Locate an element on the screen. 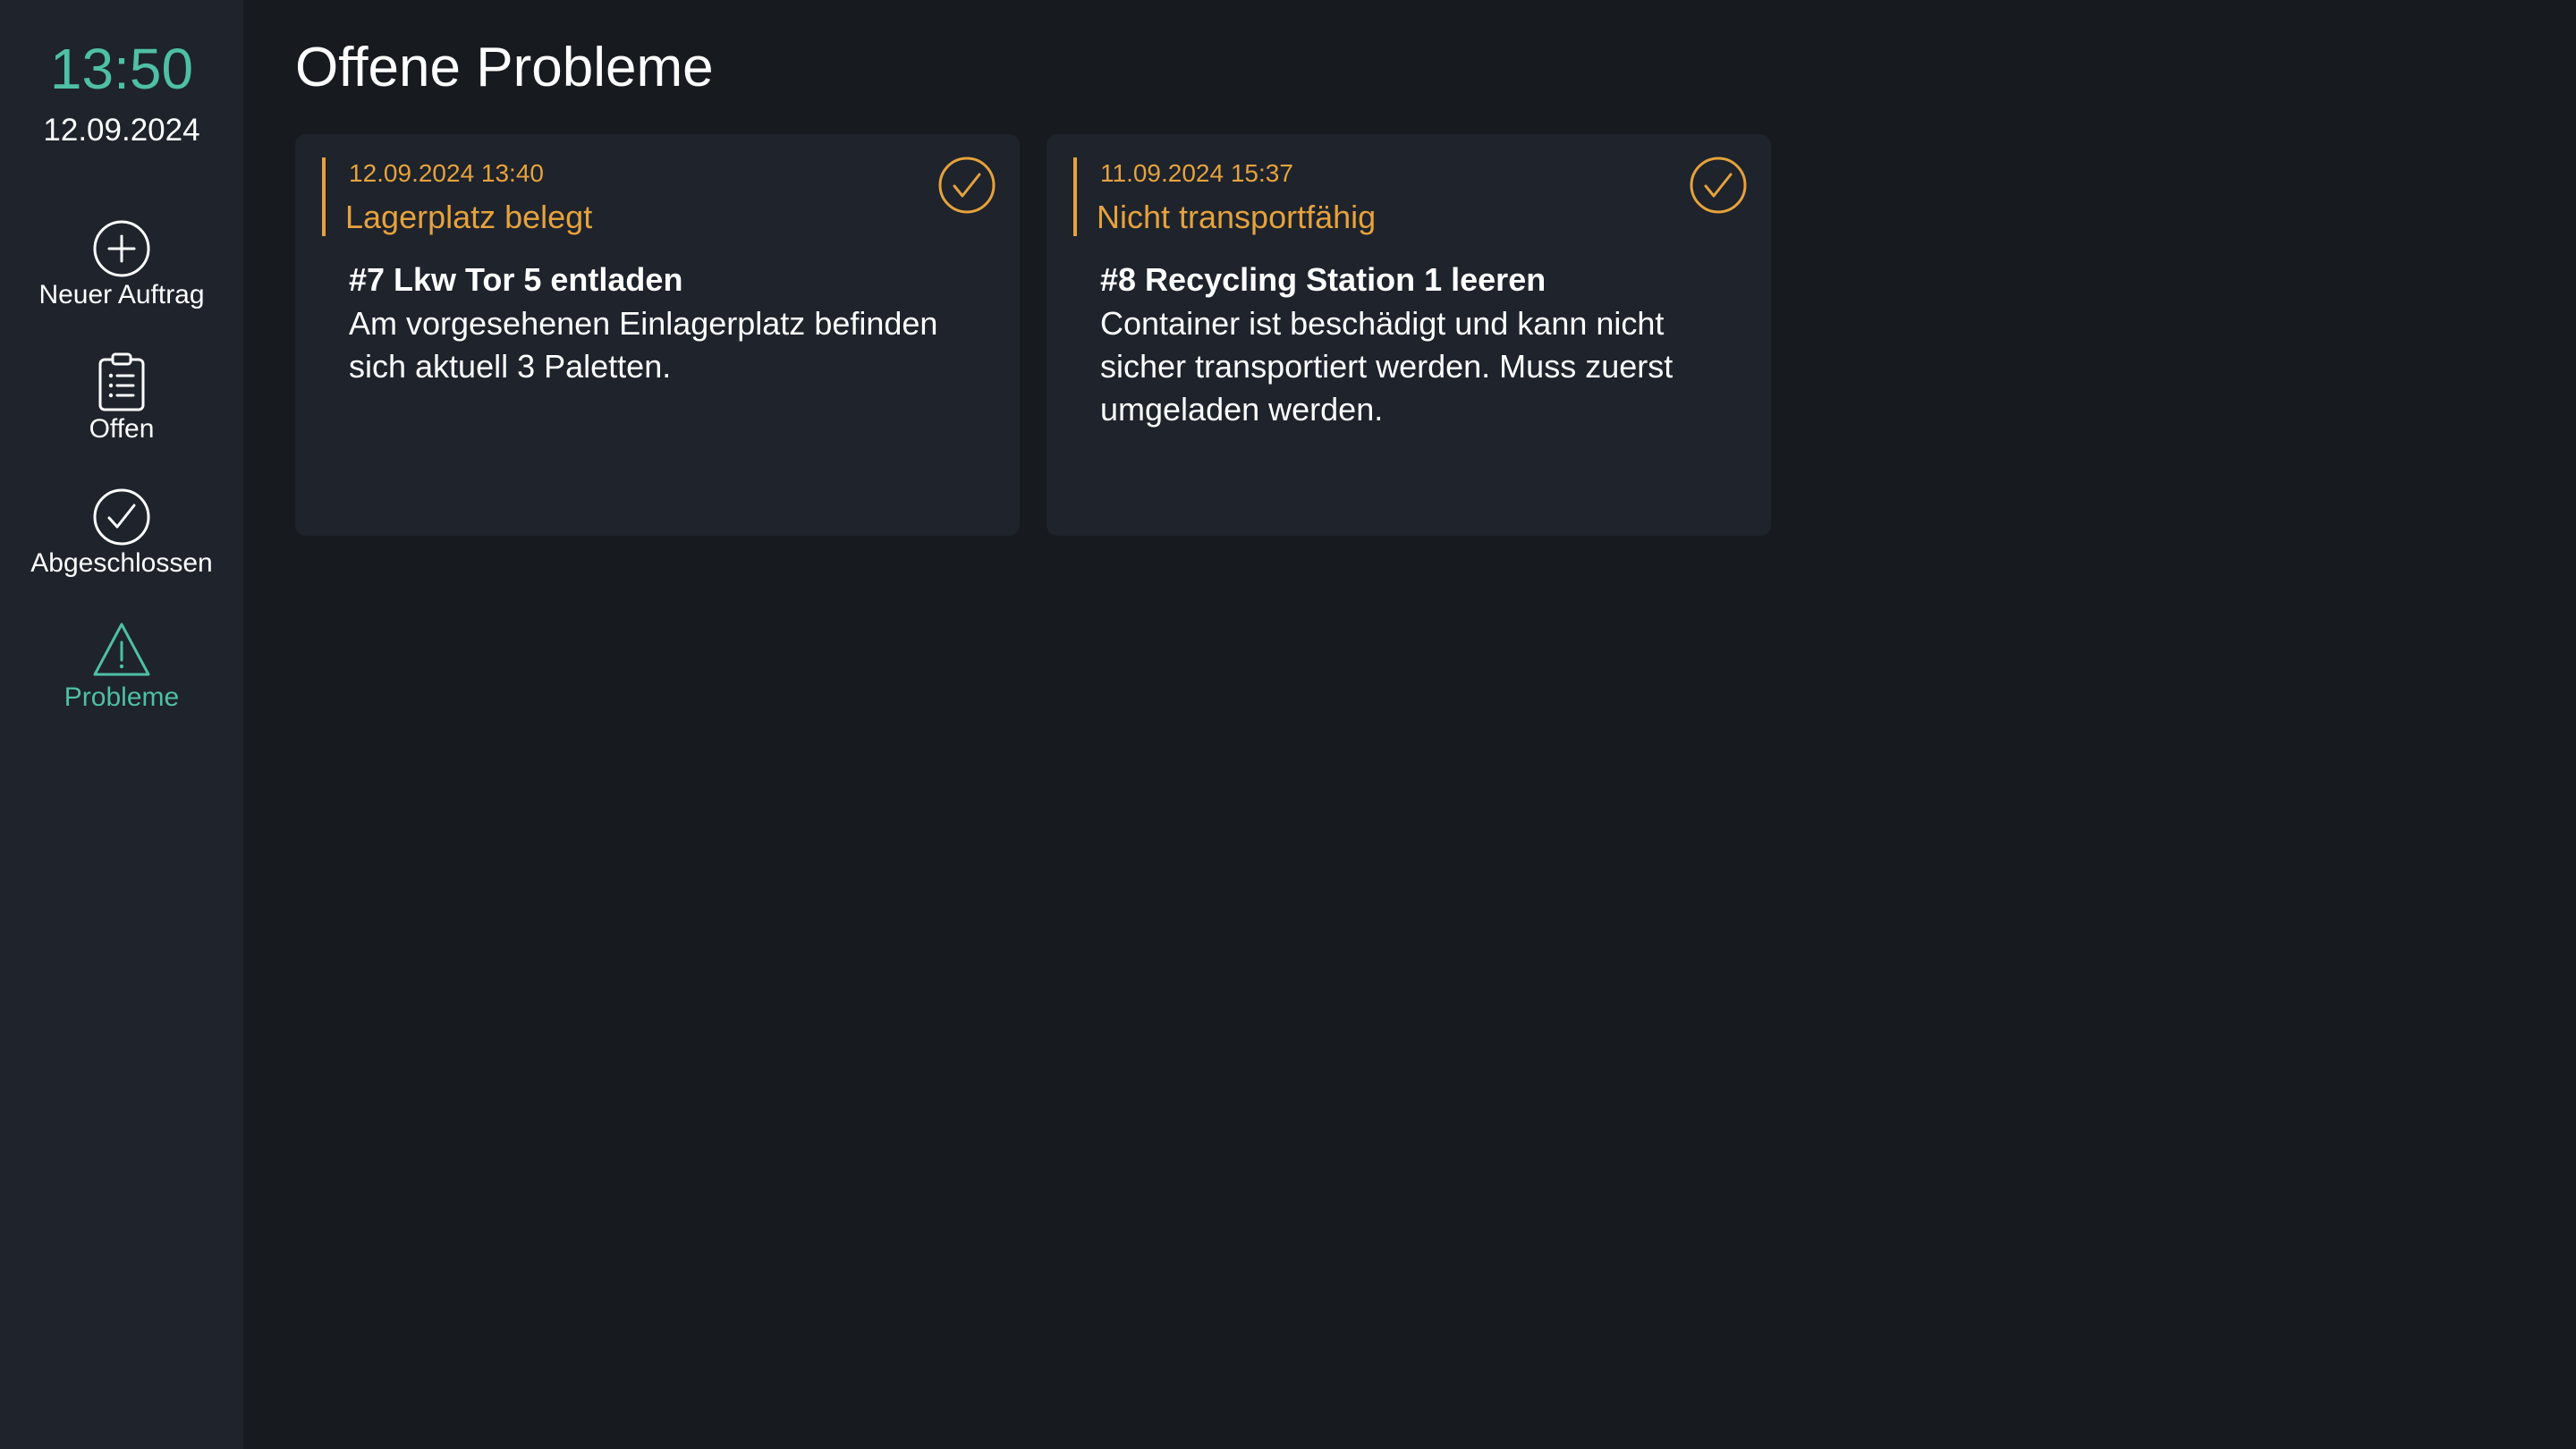 The height and width of the screenshot is (1449, 2576). clock-time: 13:50 is located at coordinates (121, 69).